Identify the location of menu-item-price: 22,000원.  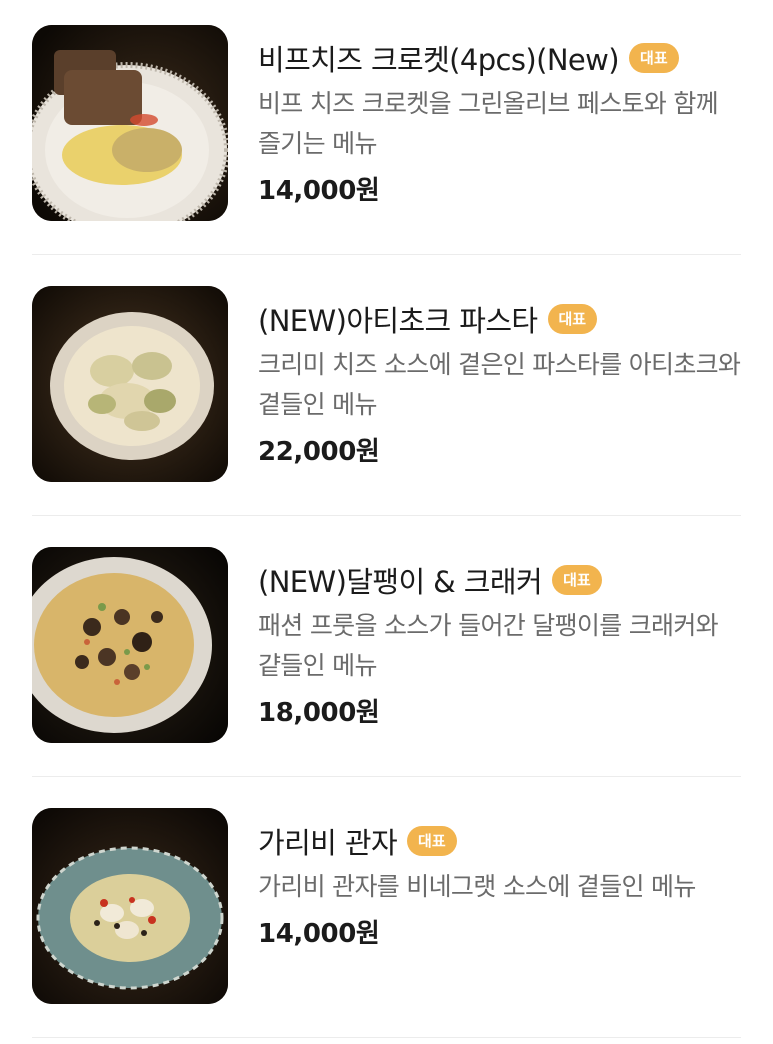
(319, 452).